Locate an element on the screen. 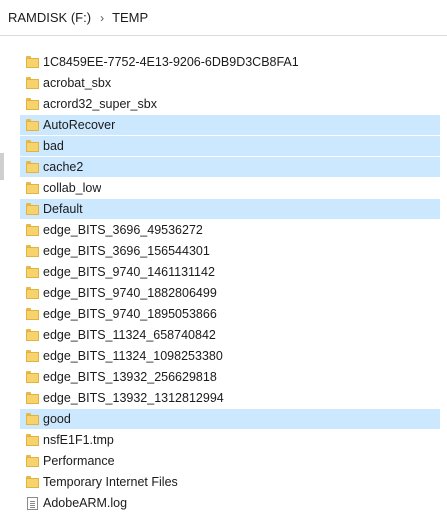 The width and height of the screenshot is (447, 514). navigation-pane-edge is located at coordinates (2, 166).